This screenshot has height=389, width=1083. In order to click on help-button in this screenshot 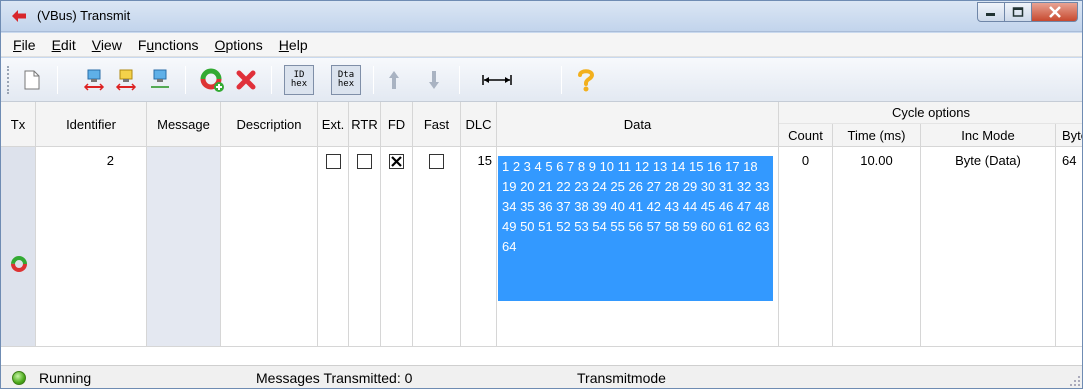, I will do `click(586, 80)`.